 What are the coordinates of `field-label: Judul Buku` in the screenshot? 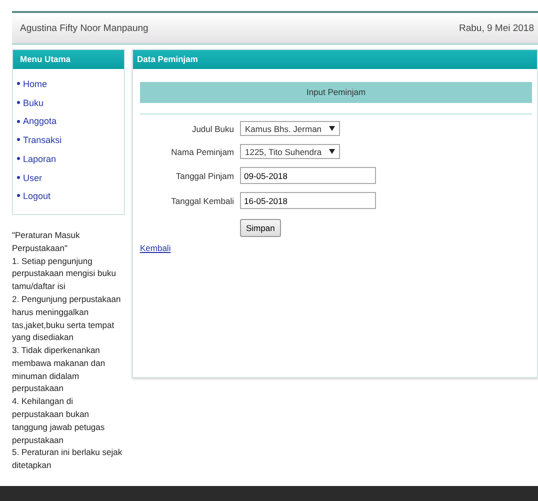 It's located at (212, 129).